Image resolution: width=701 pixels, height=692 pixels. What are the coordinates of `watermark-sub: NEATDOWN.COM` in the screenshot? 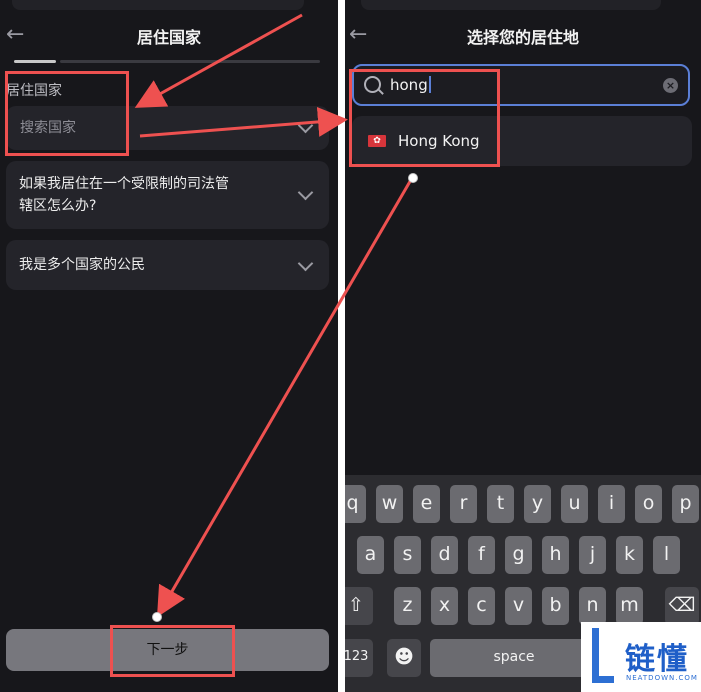 It's located at (662, 678).